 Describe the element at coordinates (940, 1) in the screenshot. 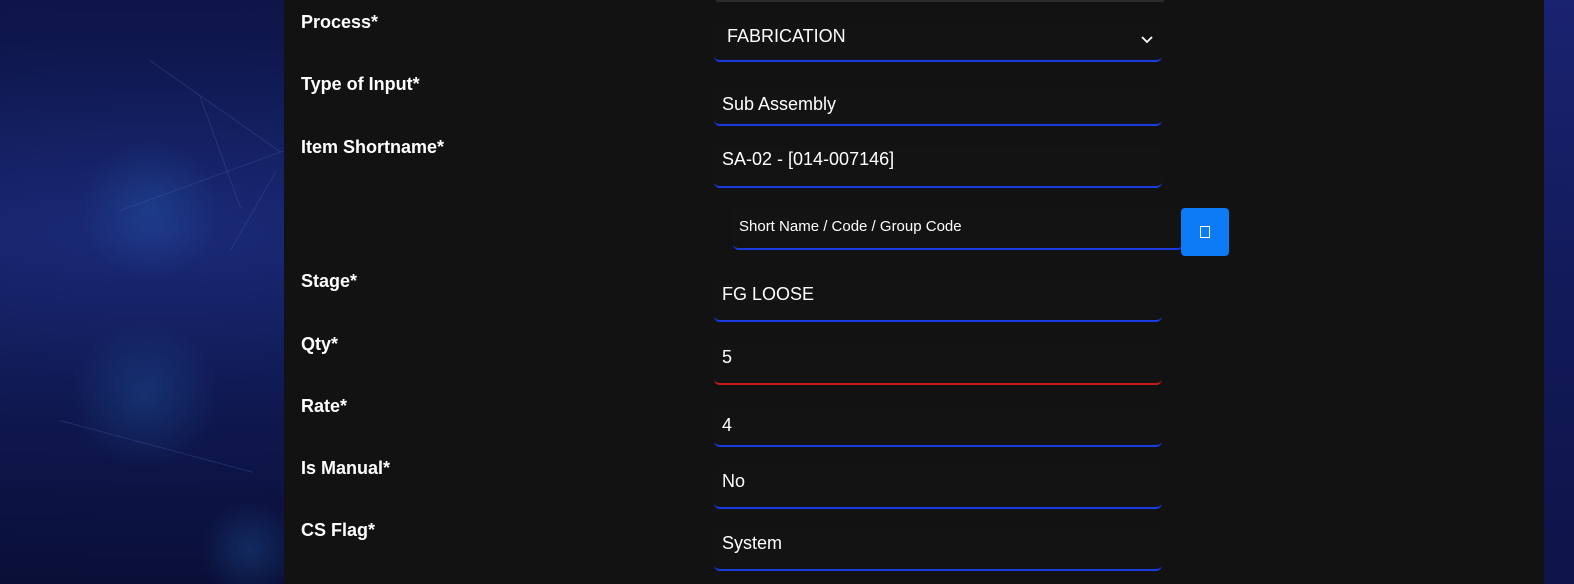

I see `previous-field-edge` at that location.